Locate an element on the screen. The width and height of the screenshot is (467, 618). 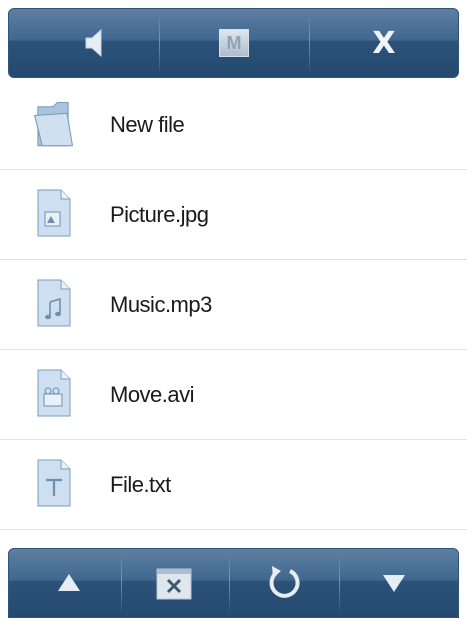
list-item-text: File.txt is located at coordinates (233, 485).